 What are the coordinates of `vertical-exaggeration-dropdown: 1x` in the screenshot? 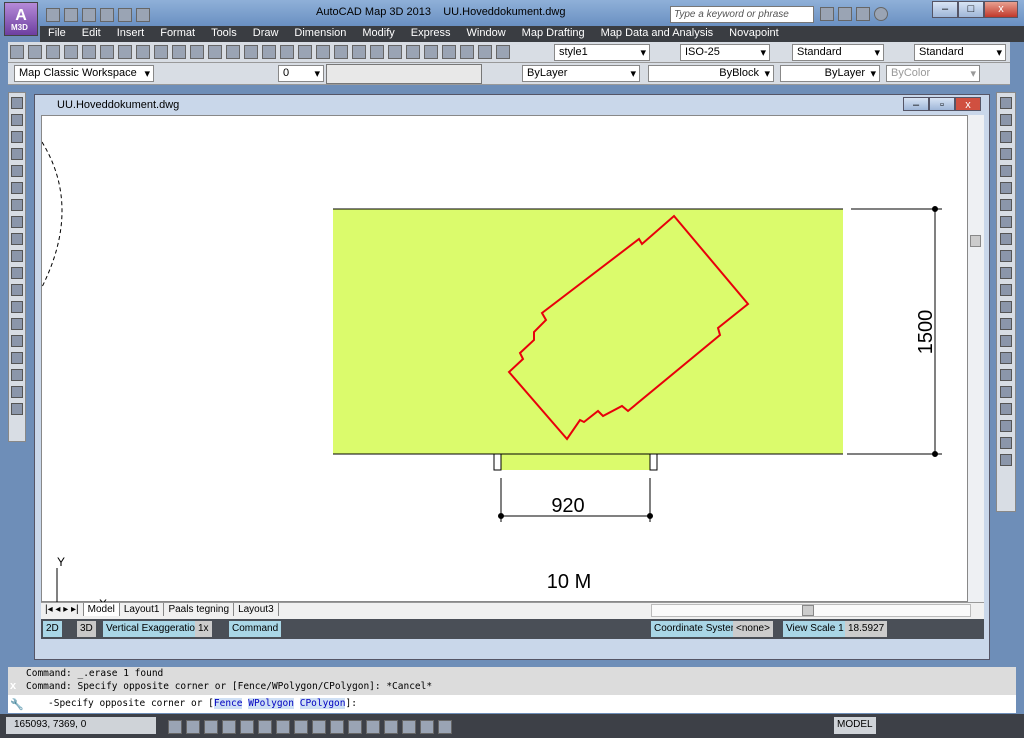 It's located at (203, 629).